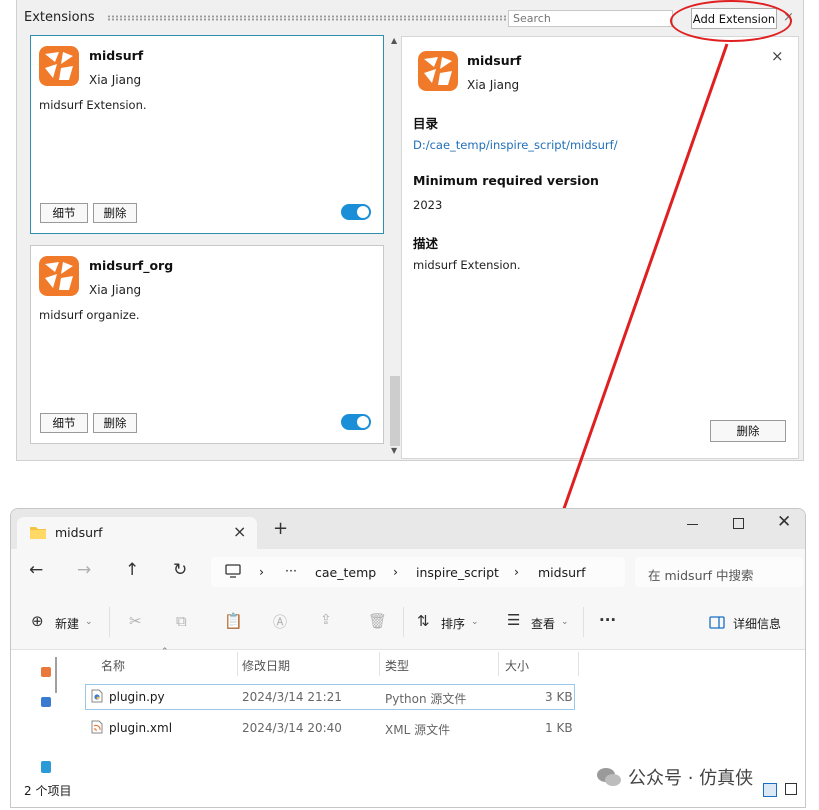 The height and width of the screenshot is (810, 819). I want to click on file-date: 2024/3/14 21:21, so click(292, 697).